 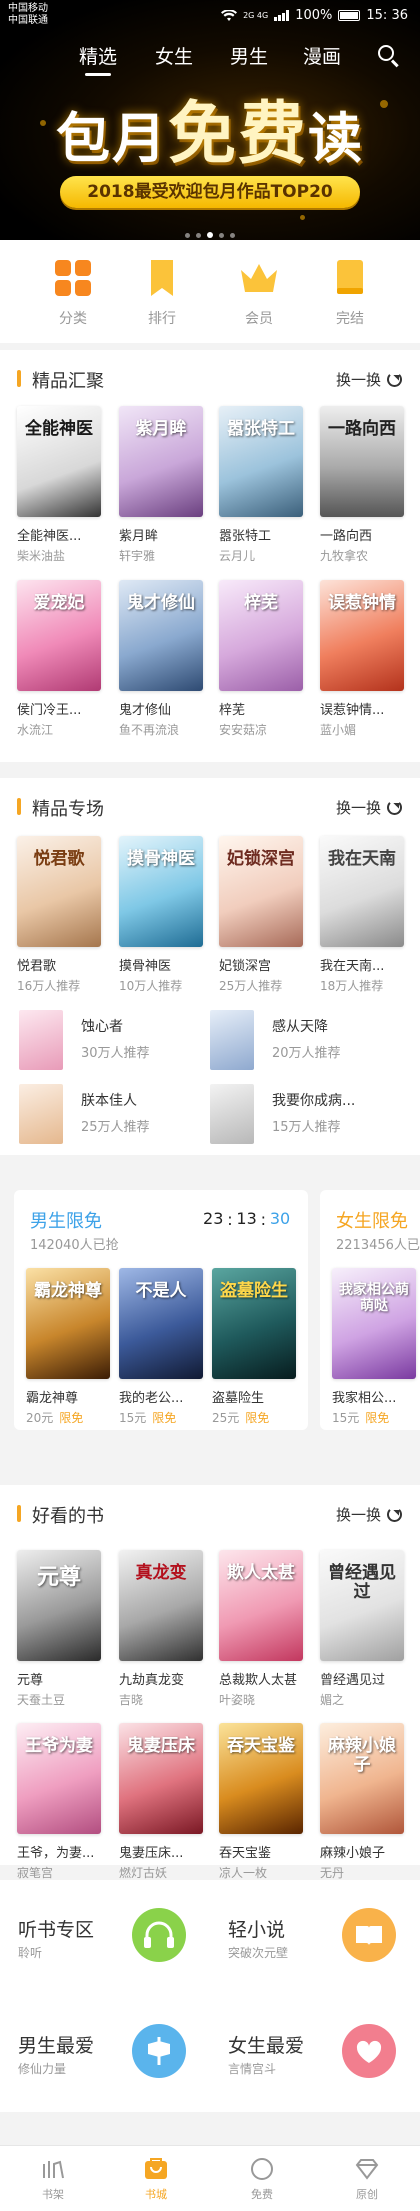 What do you see at coordinates (59, 635) in the screenshot?
I see `book-cover: 爱宠妃` at bounding box center [59, 635].